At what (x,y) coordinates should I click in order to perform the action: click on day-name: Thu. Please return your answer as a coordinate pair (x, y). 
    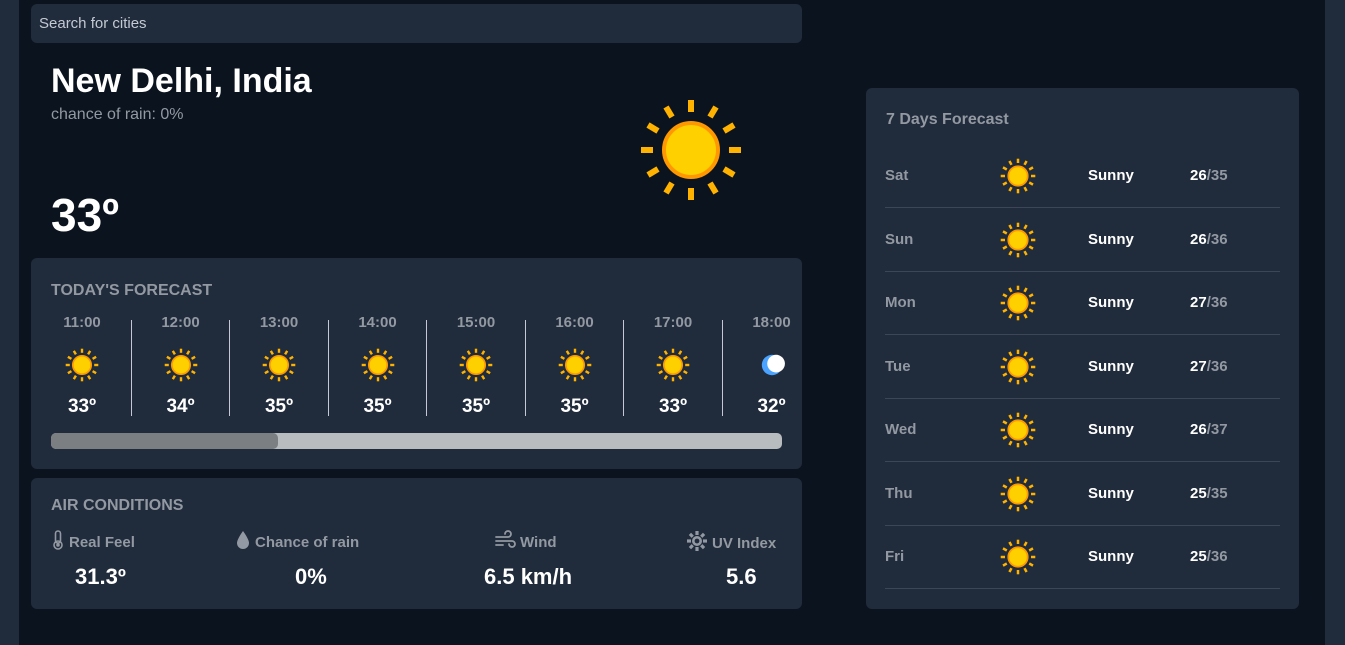
    Looking at the image, I should click on (899, 493).